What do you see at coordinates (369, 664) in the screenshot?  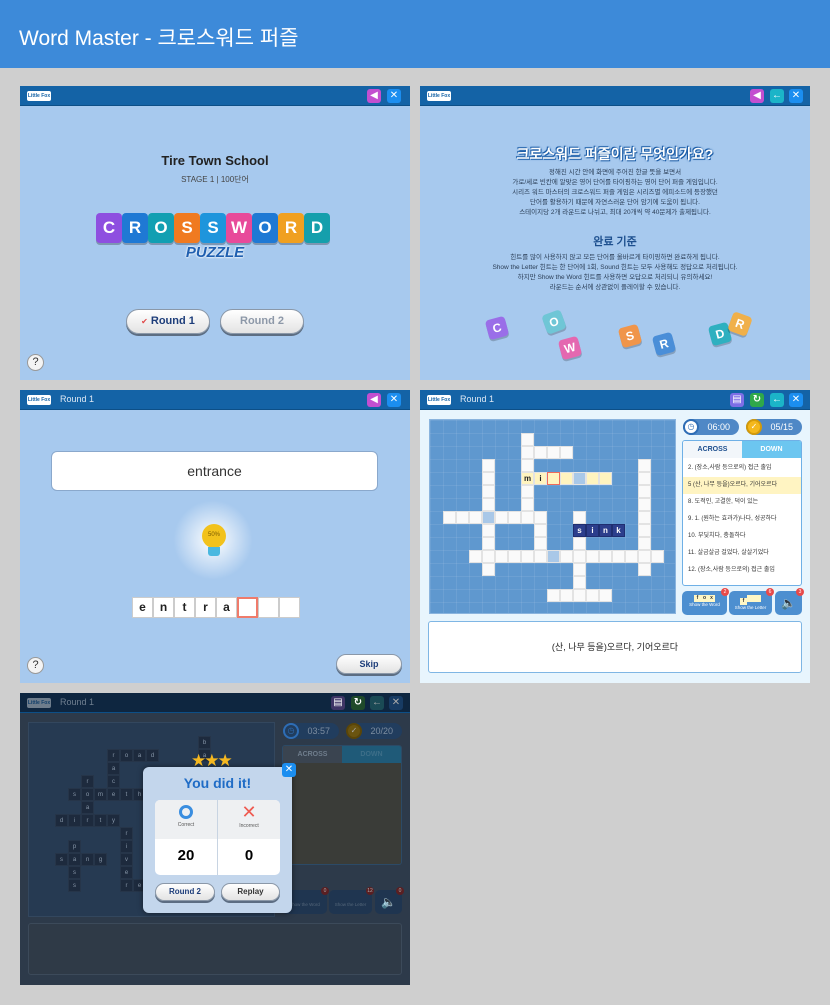 I see `skip-button: Skip` at bounding box center [369, 664].